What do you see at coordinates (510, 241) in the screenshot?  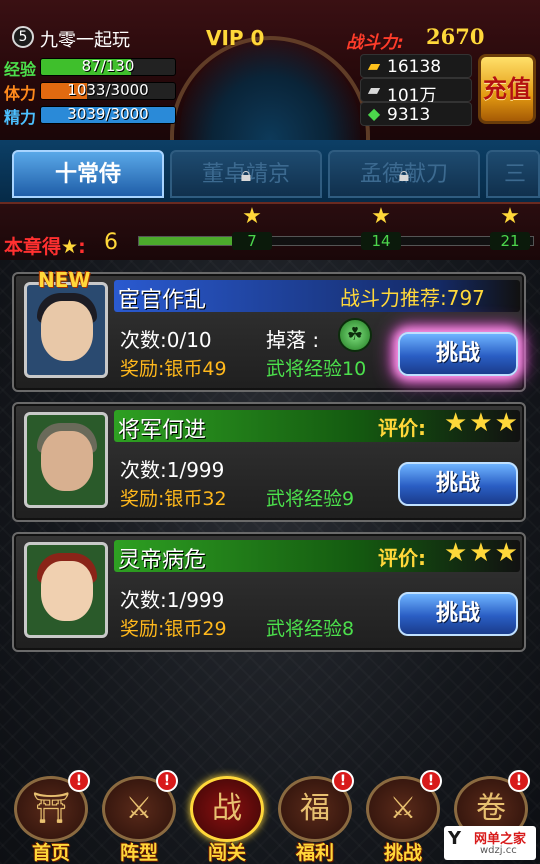 I see `milestone-value: 21` at bounding box center [510, 241].